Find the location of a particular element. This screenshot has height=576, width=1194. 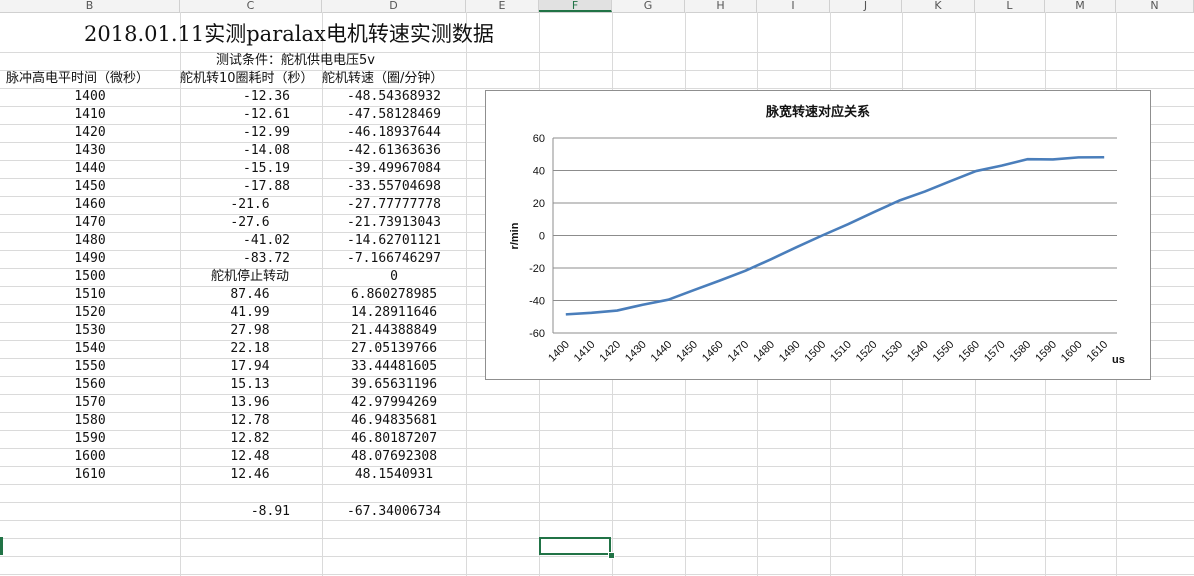

extra-time-cell: -8.91 is located at coordinates (235, 512).